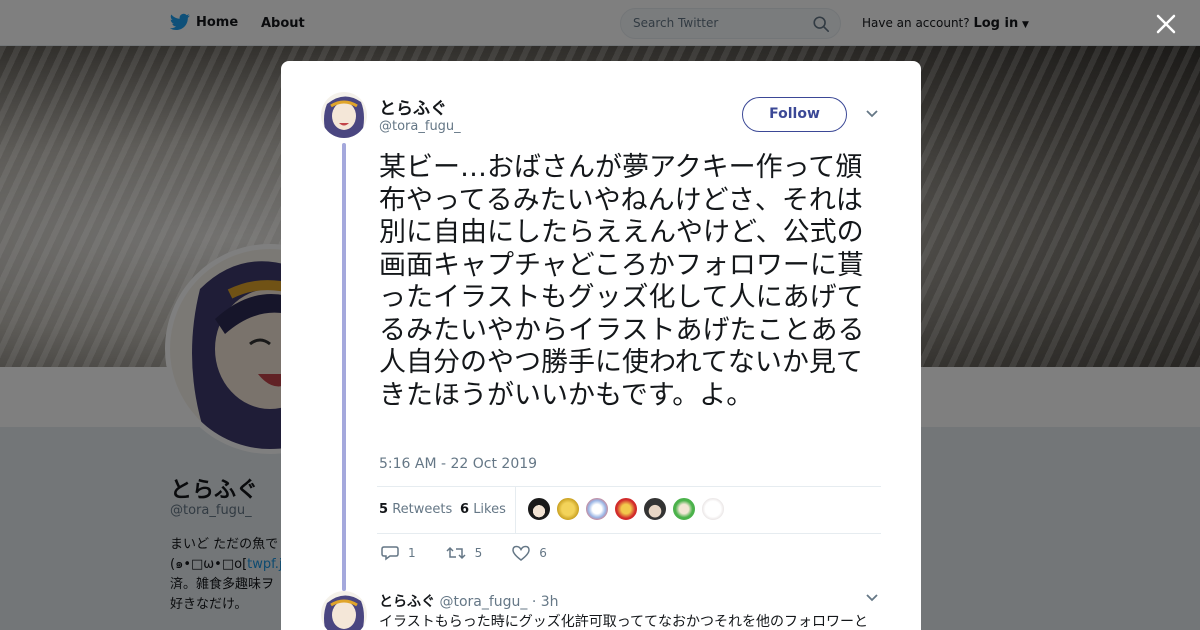  I want to click on tweet-avatar, so click(344, 115).